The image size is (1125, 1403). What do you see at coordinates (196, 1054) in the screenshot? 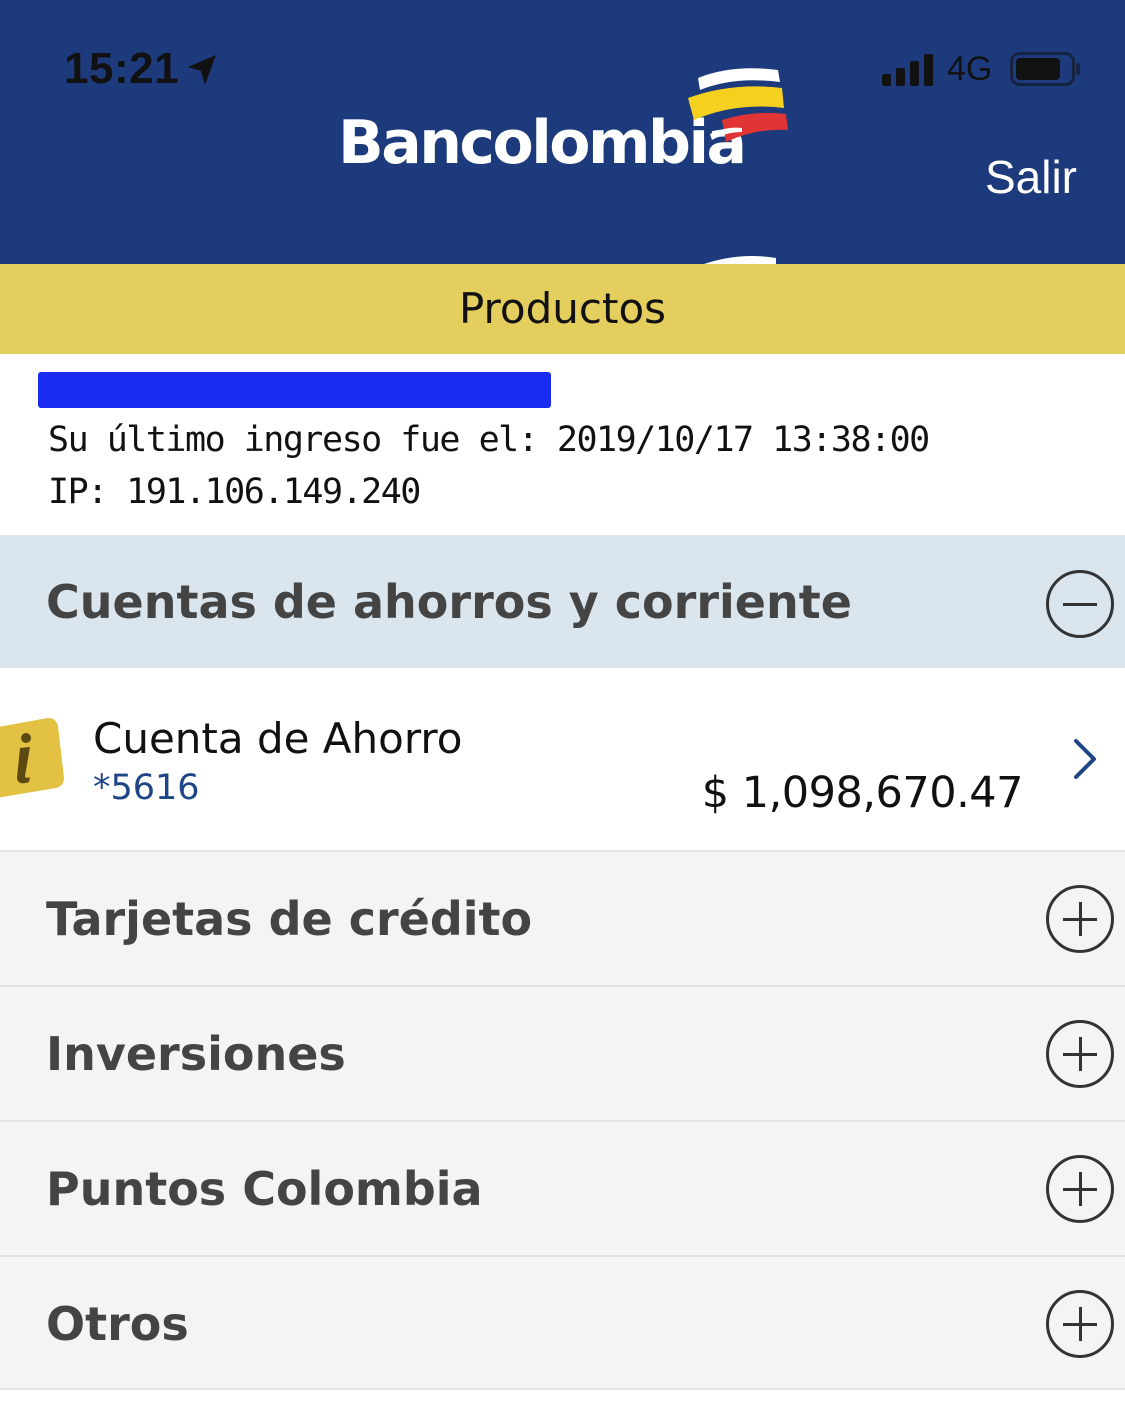
I see `section-title-inversiones: Inversiones` at bounding box center [196, 1054].